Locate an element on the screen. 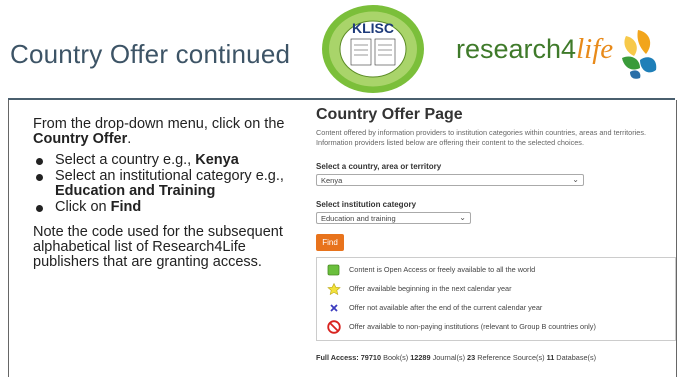  category-select-label: Select institution category is located at coordinates (366, 204).